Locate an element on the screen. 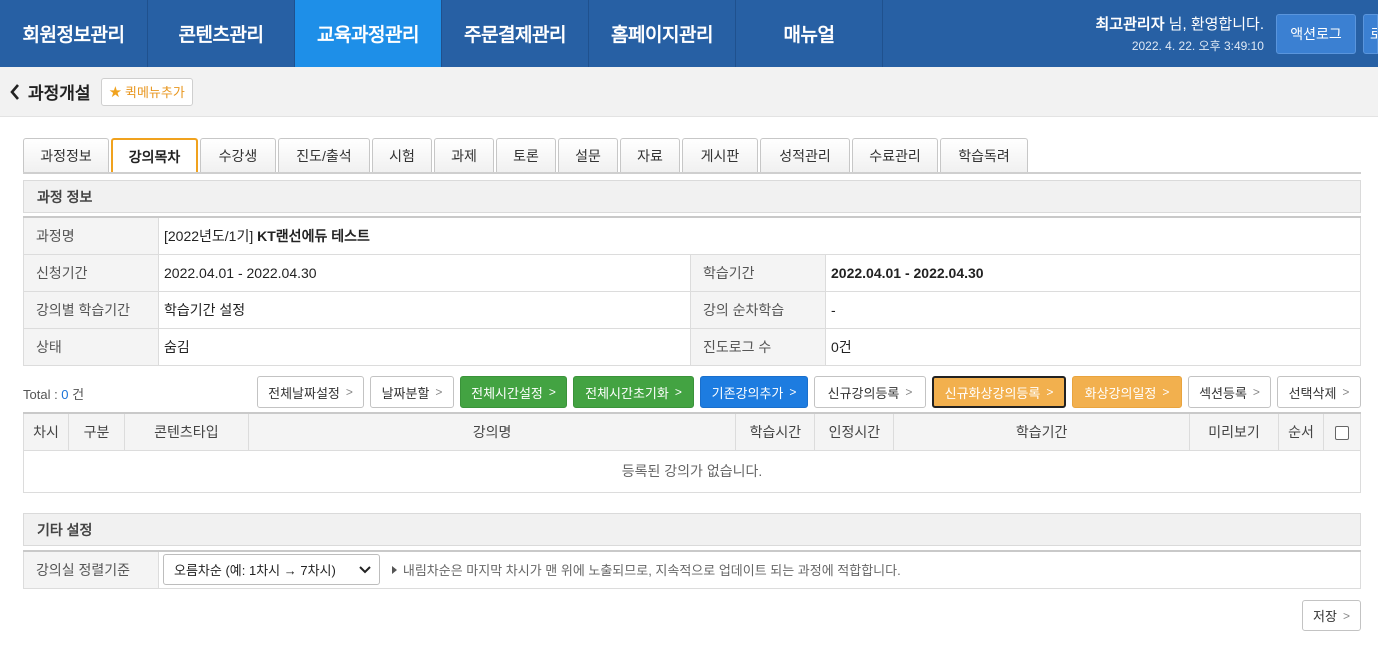 This screenshot has height=650, width=1378. action-log-button: 액션로그 is located at coordinates (1316, 33).